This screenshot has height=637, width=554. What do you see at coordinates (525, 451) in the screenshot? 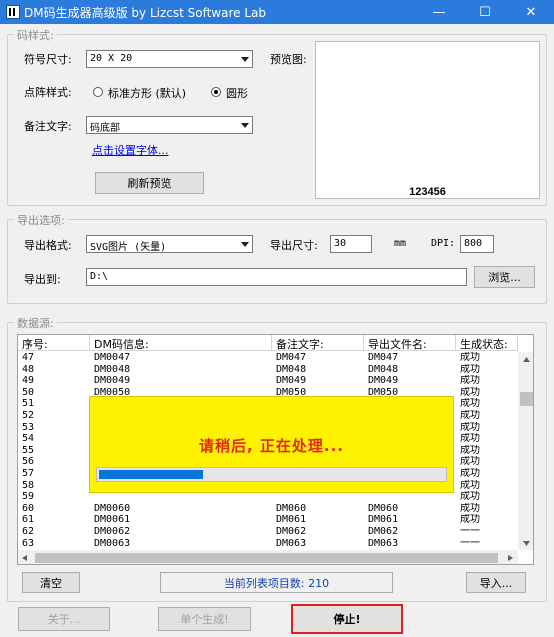
I see `vertical-scrollbar` at bounding box center [525, 451].